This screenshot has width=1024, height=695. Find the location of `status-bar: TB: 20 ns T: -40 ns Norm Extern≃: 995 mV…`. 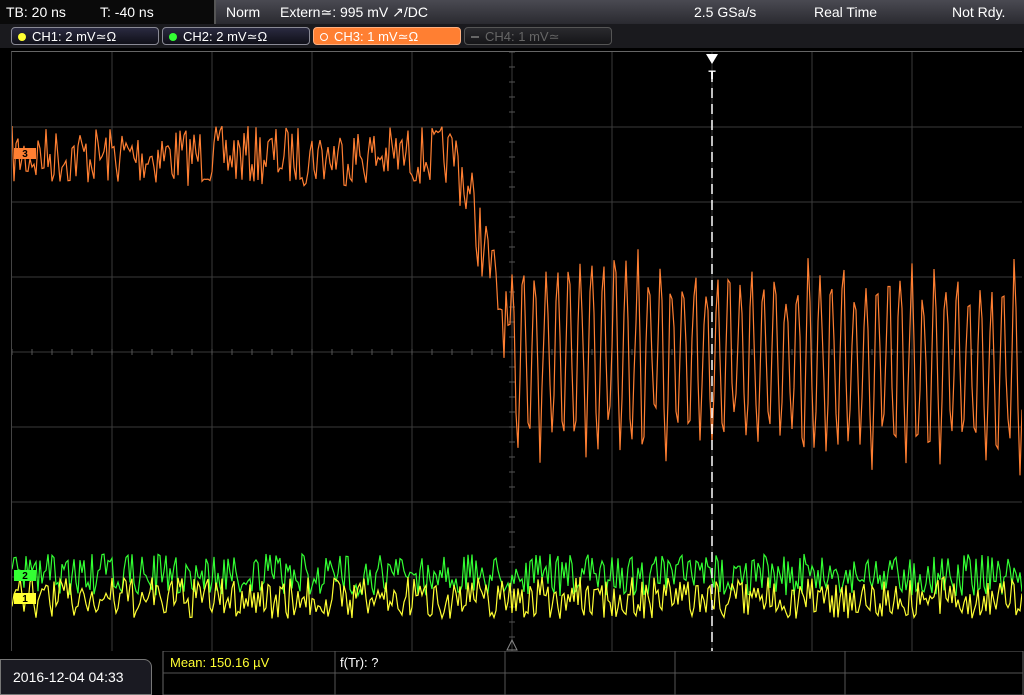

status-bar: TB: 20 ns T: -40 ns Norm Extern≃: 995 mV… is located at coordinates (512, 12).